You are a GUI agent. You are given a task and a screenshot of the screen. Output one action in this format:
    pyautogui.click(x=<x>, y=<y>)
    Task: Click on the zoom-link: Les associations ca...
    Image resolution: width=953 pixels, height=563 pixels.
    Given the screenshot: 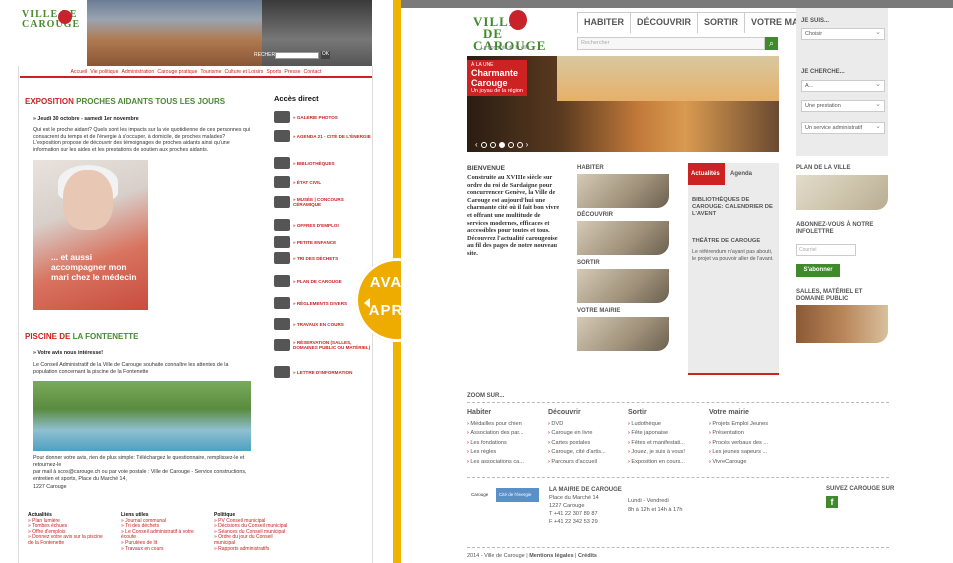 What is the action you would take?
    pyautogui.click(x=495, y=463)
    